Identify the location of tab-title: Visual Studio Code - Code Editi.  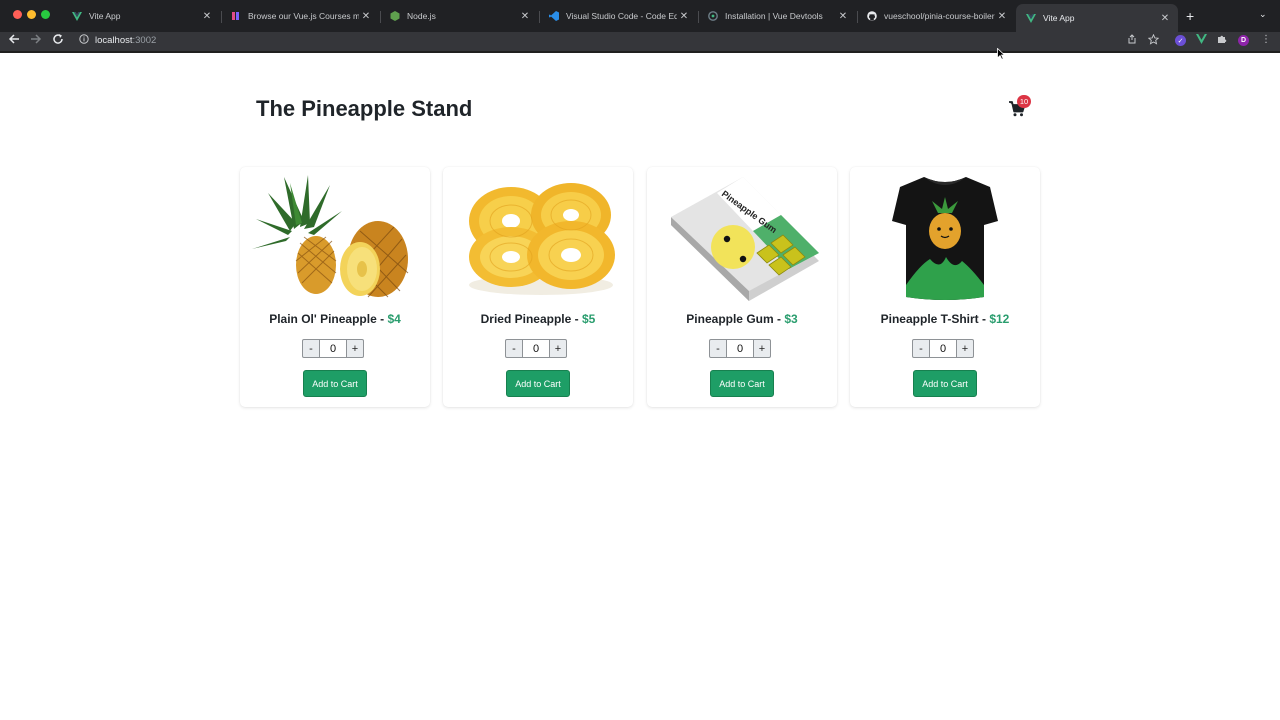
(621, 16).